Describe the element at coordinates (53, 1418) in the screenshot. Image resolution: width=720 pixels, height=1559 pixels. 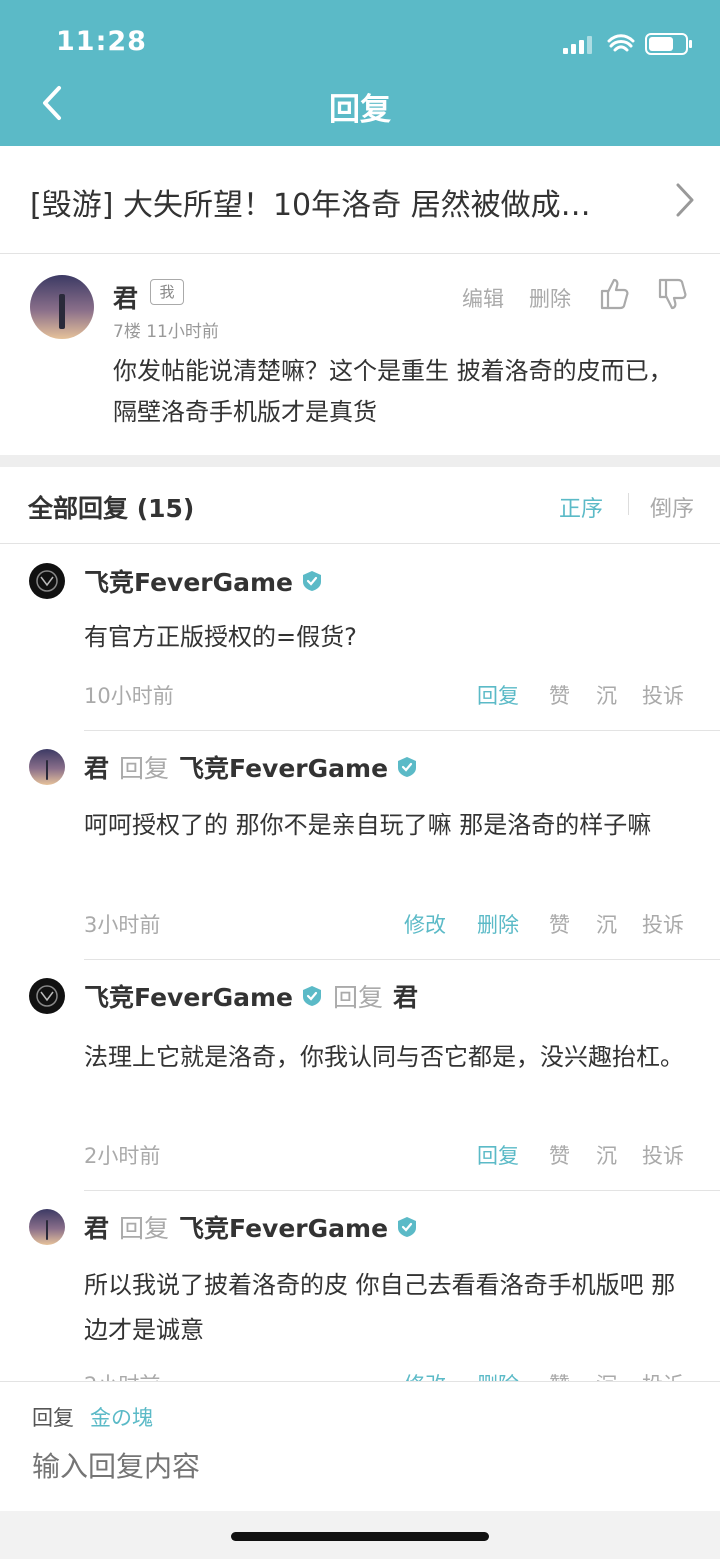
I see `reply-to-label: 回复` at that location.